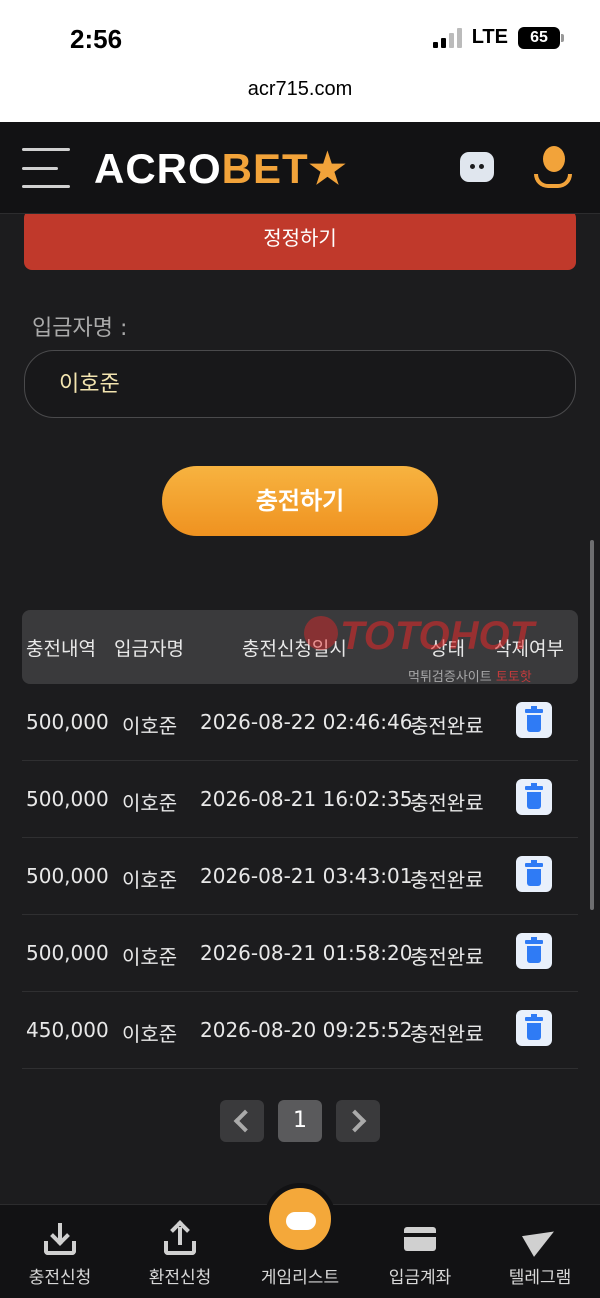 This screenshot has width=600, height=1298. I want to click on table-row: 500,000 이호준 2026-08-21 16:02:35 충전완료, so click(300, 799).